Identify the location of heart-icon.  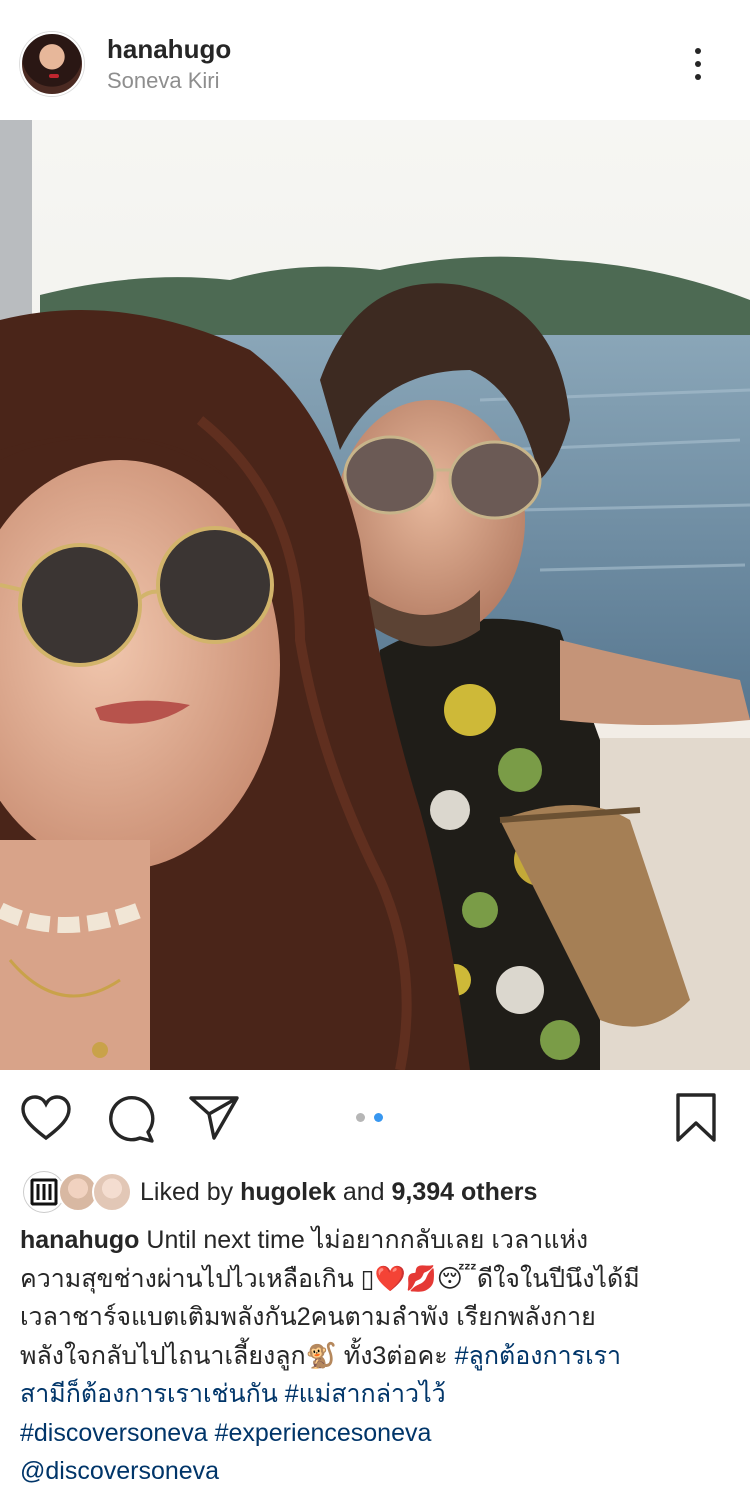
(46, 1118).